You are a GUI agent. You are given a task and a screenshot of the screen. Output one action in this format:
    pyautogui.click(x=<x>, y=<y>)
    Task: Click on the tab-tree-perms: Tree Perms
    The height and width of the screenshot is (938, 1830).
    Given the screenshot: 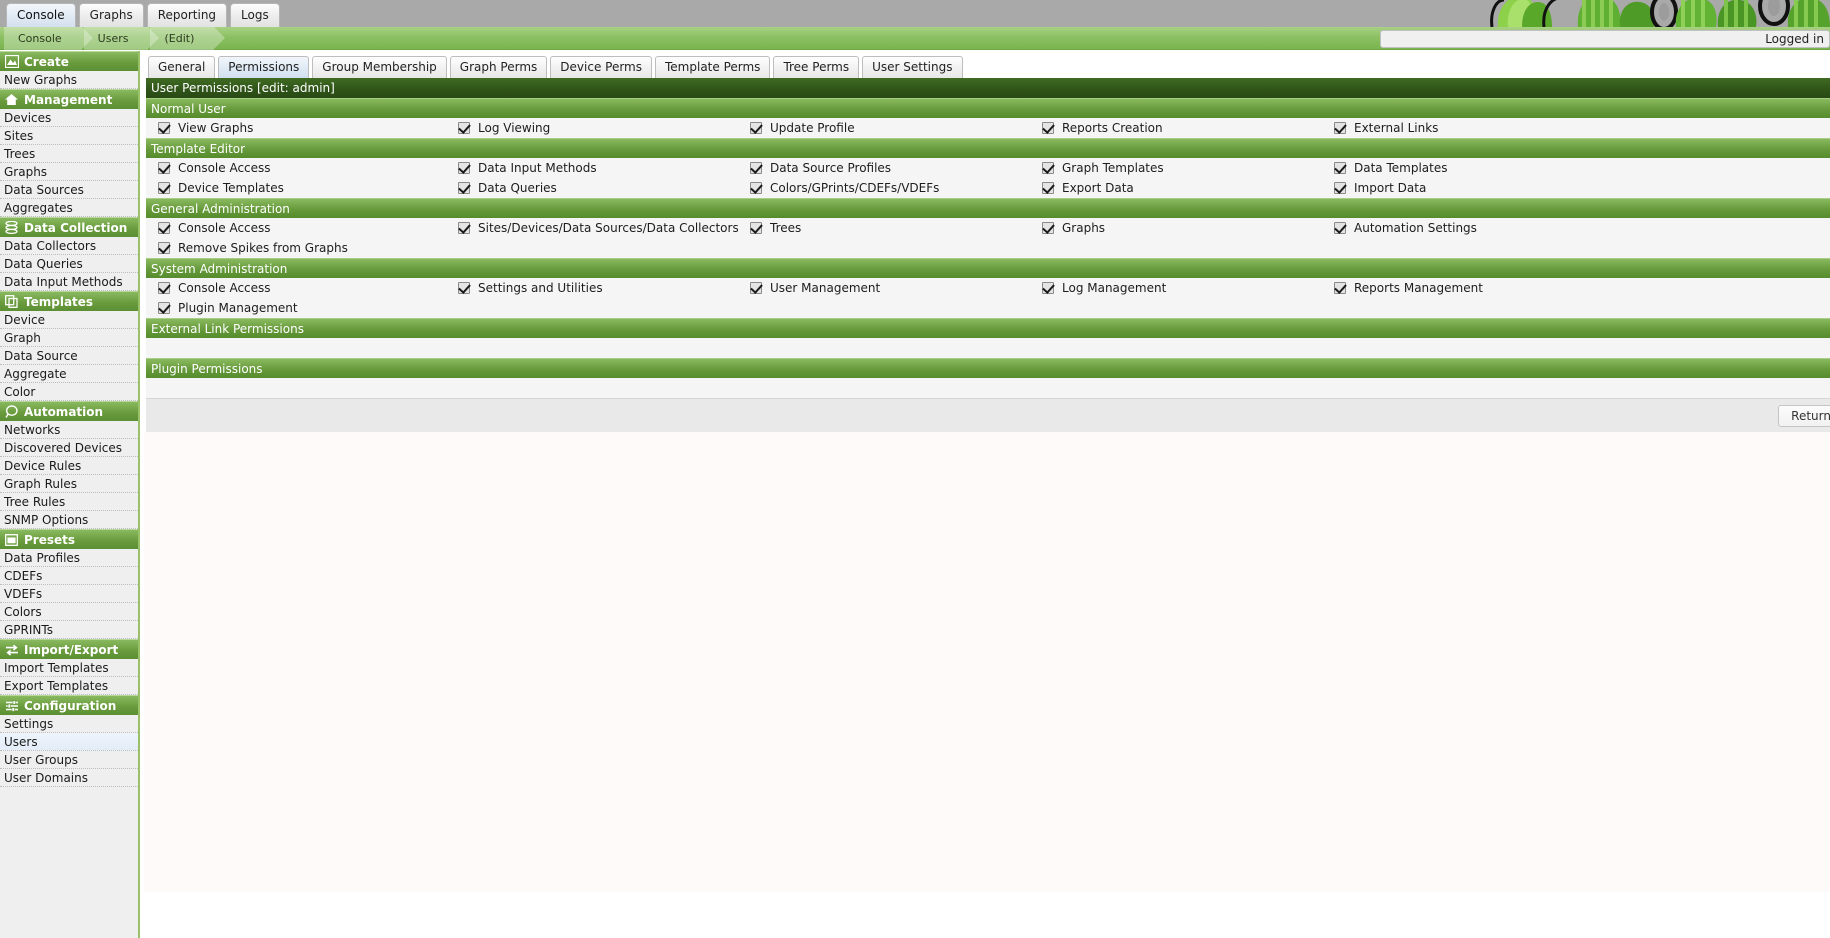 What is the action you would take?
    pyautogui.click(x=816, y=67)
    